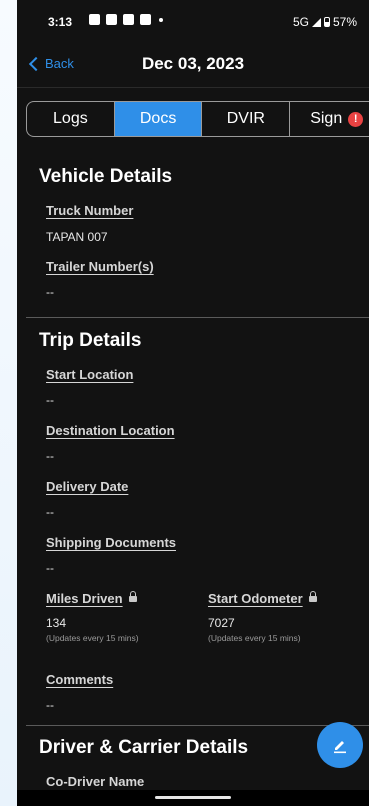 This screenshot has height=806, width=369. I want to click on battery-percent: 57%, so click(344, 22).